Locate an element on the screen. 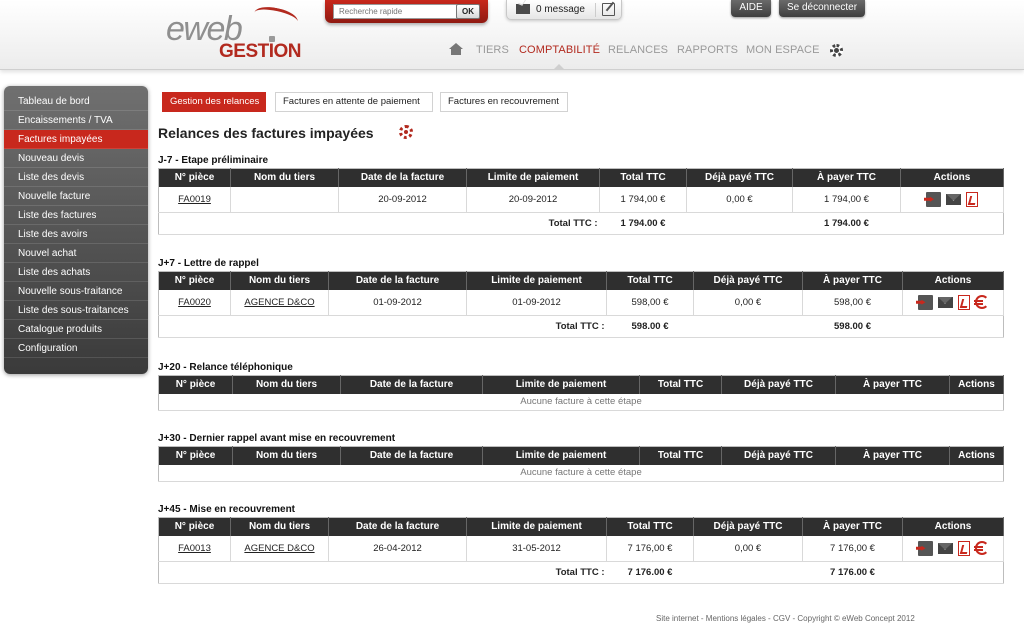 This screenshot has width=1024, height=628. sidebar-item-catalogue-produits: Catalogue produits is located at coordinates (76, 329).